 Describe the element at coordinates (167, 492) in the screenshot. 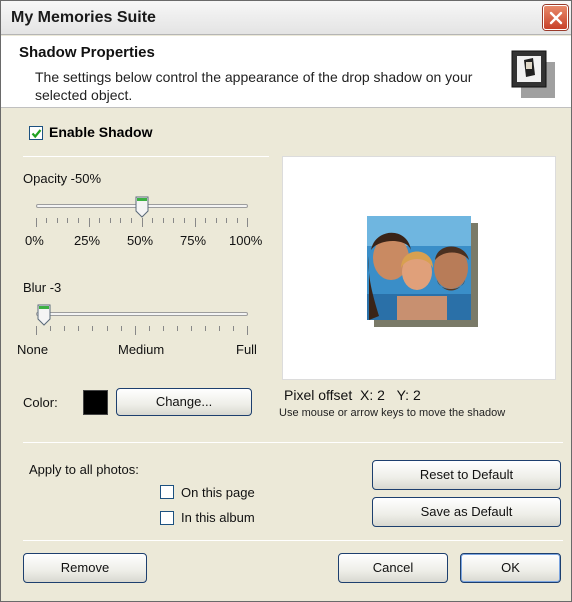

I see `on-this-page-checkbox` at that location.